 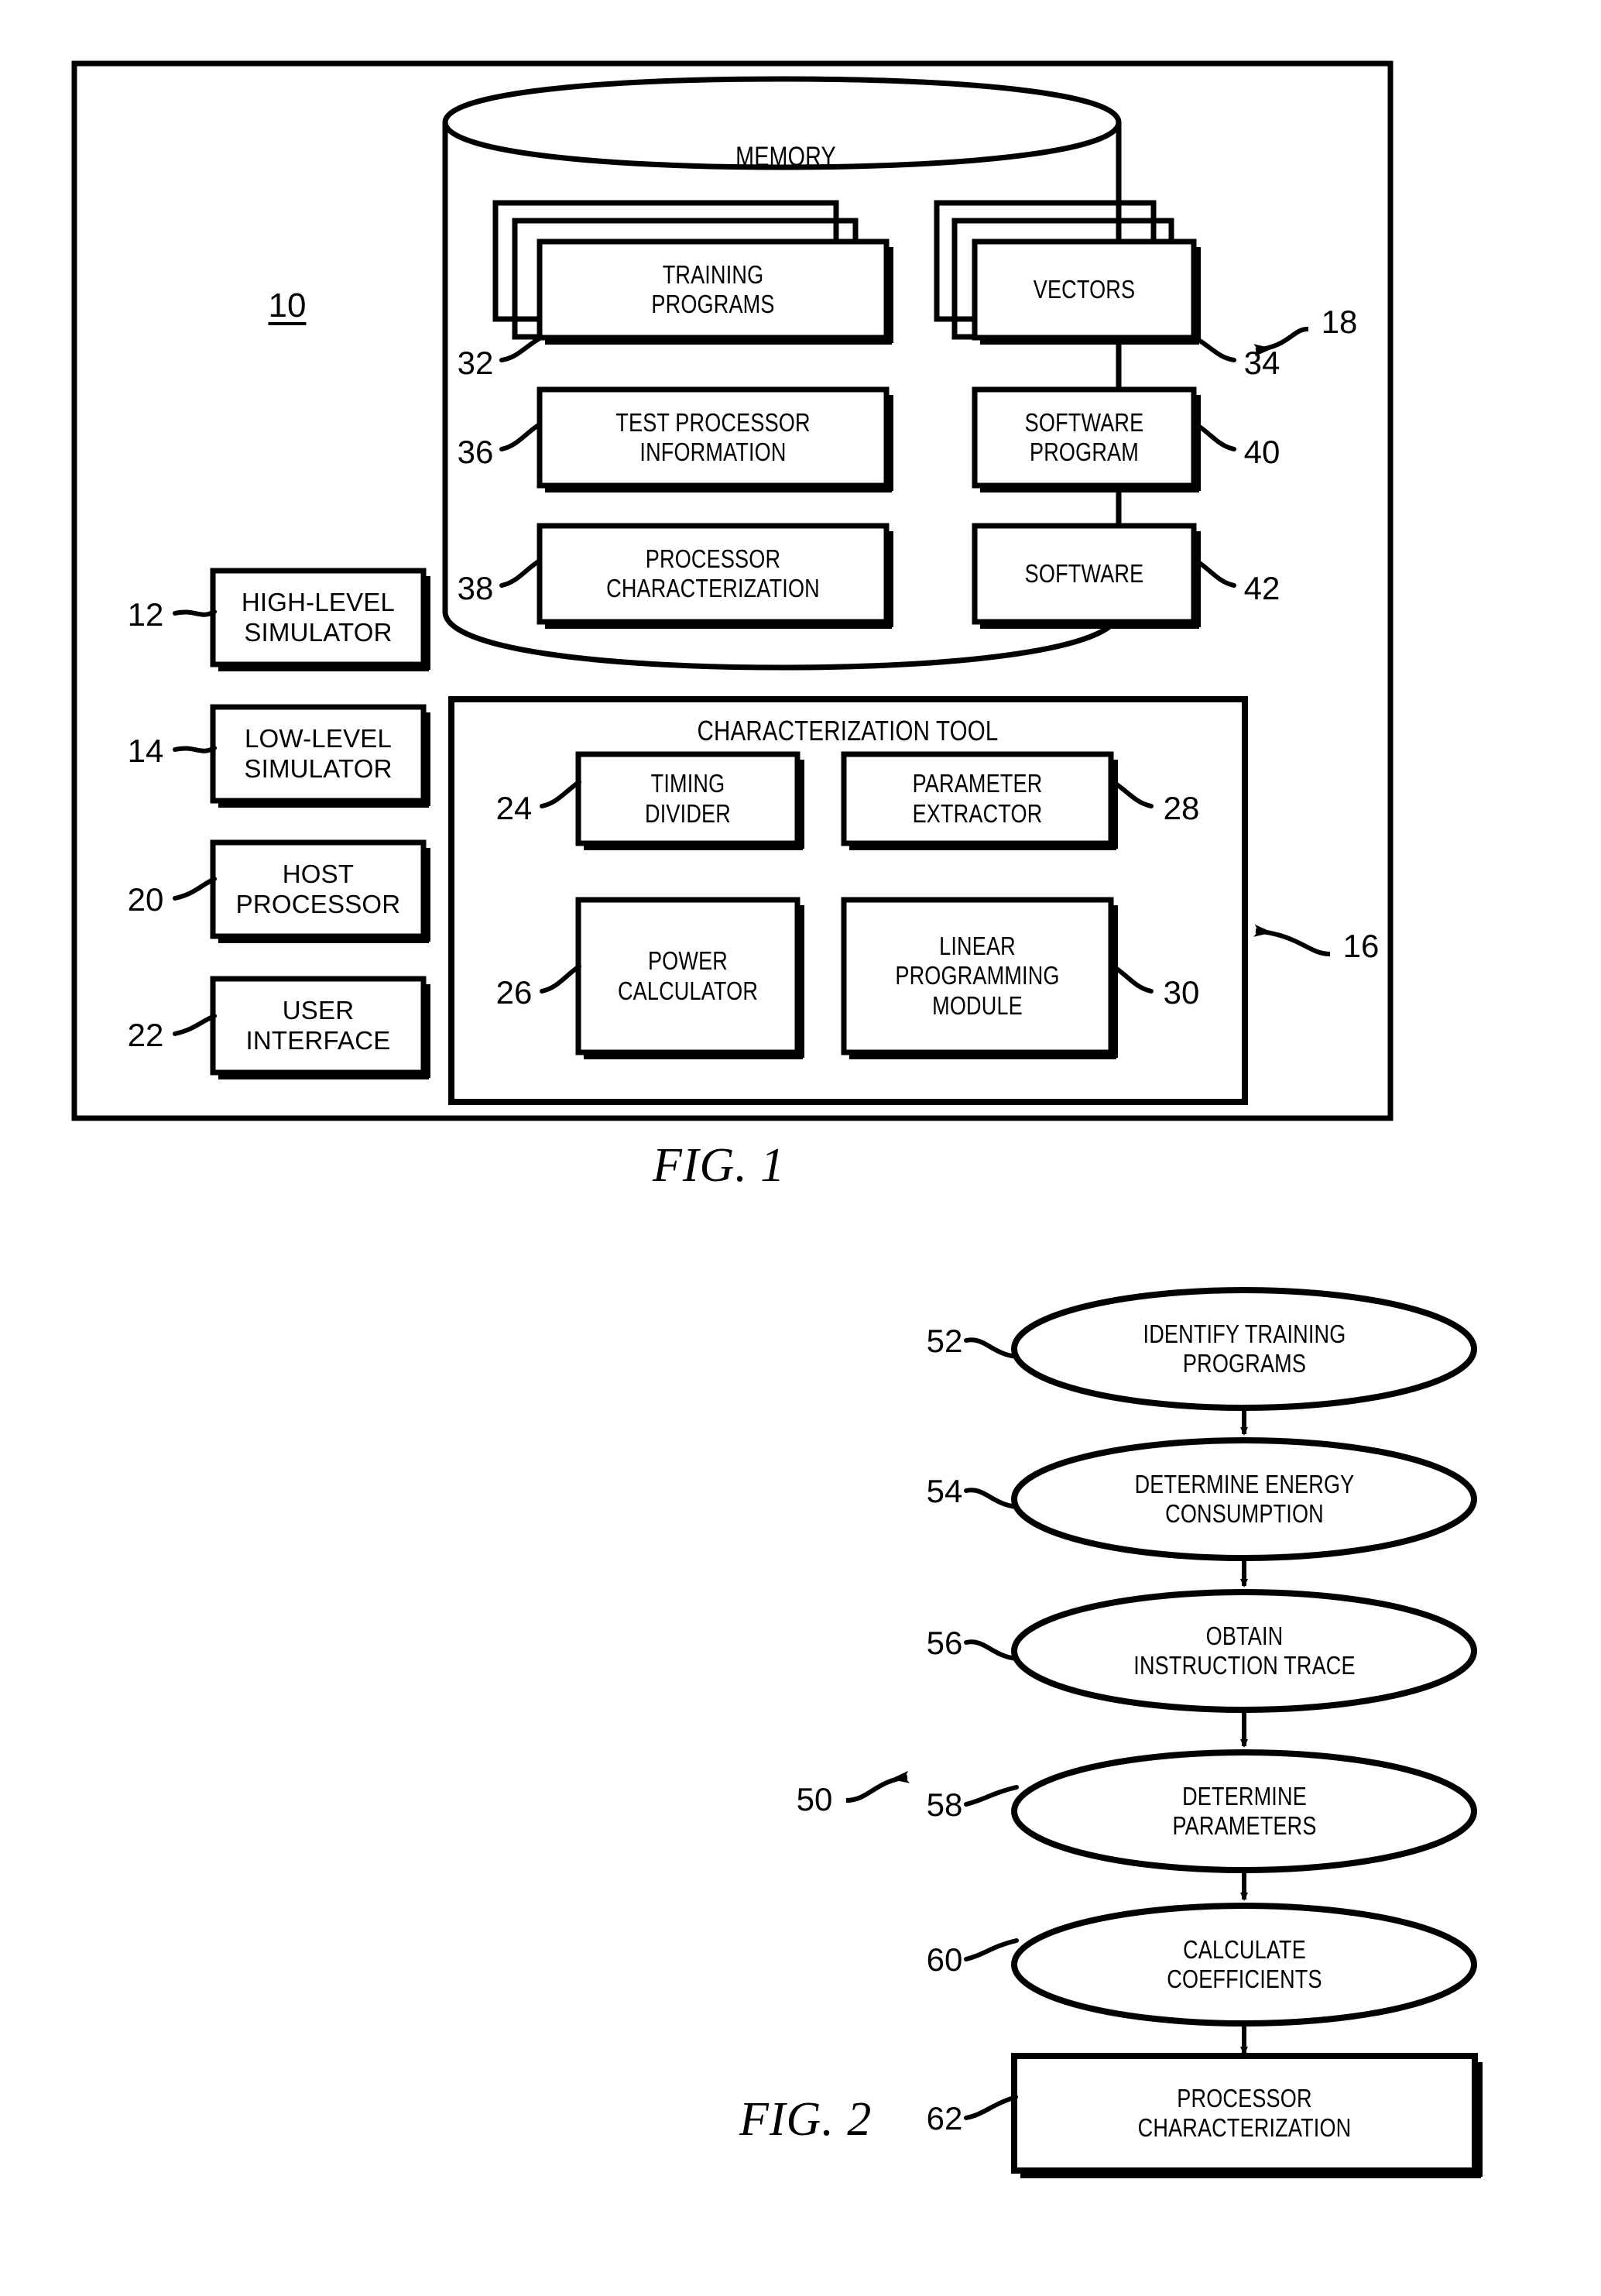 What do you see at coordinates (814, 1799) in the screenshot?
I see `ref-50: 50` at bounding box center [814, 1799].